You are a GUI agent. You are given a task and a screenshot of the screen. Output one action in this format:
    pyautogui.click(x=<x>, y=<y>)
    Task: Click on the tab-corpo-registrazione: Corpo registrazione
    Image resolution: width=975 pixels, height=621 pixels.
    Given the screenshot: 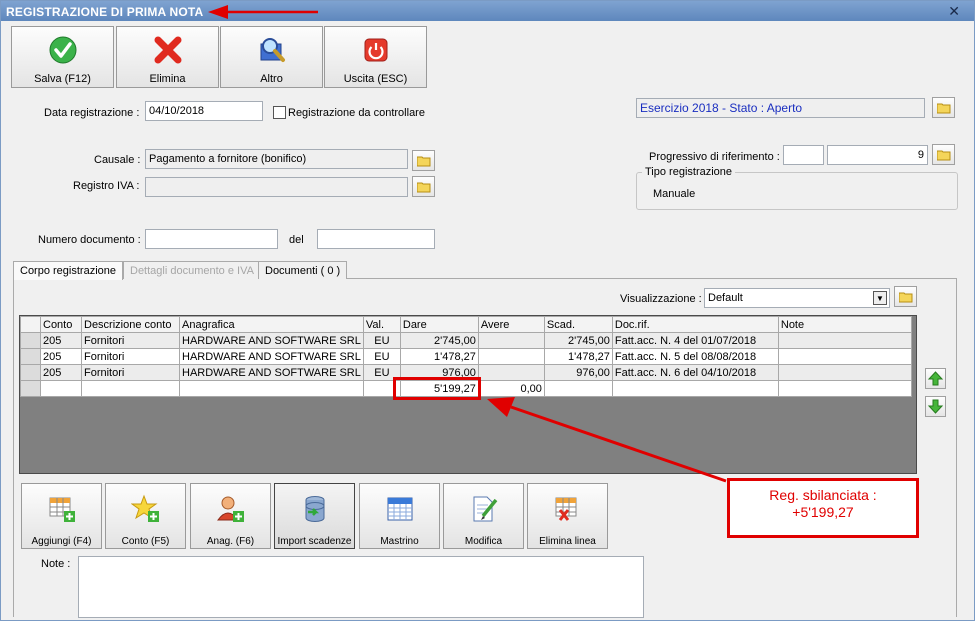 What is the action you would take?
    pyautogui.click(x=68, y=270)
    